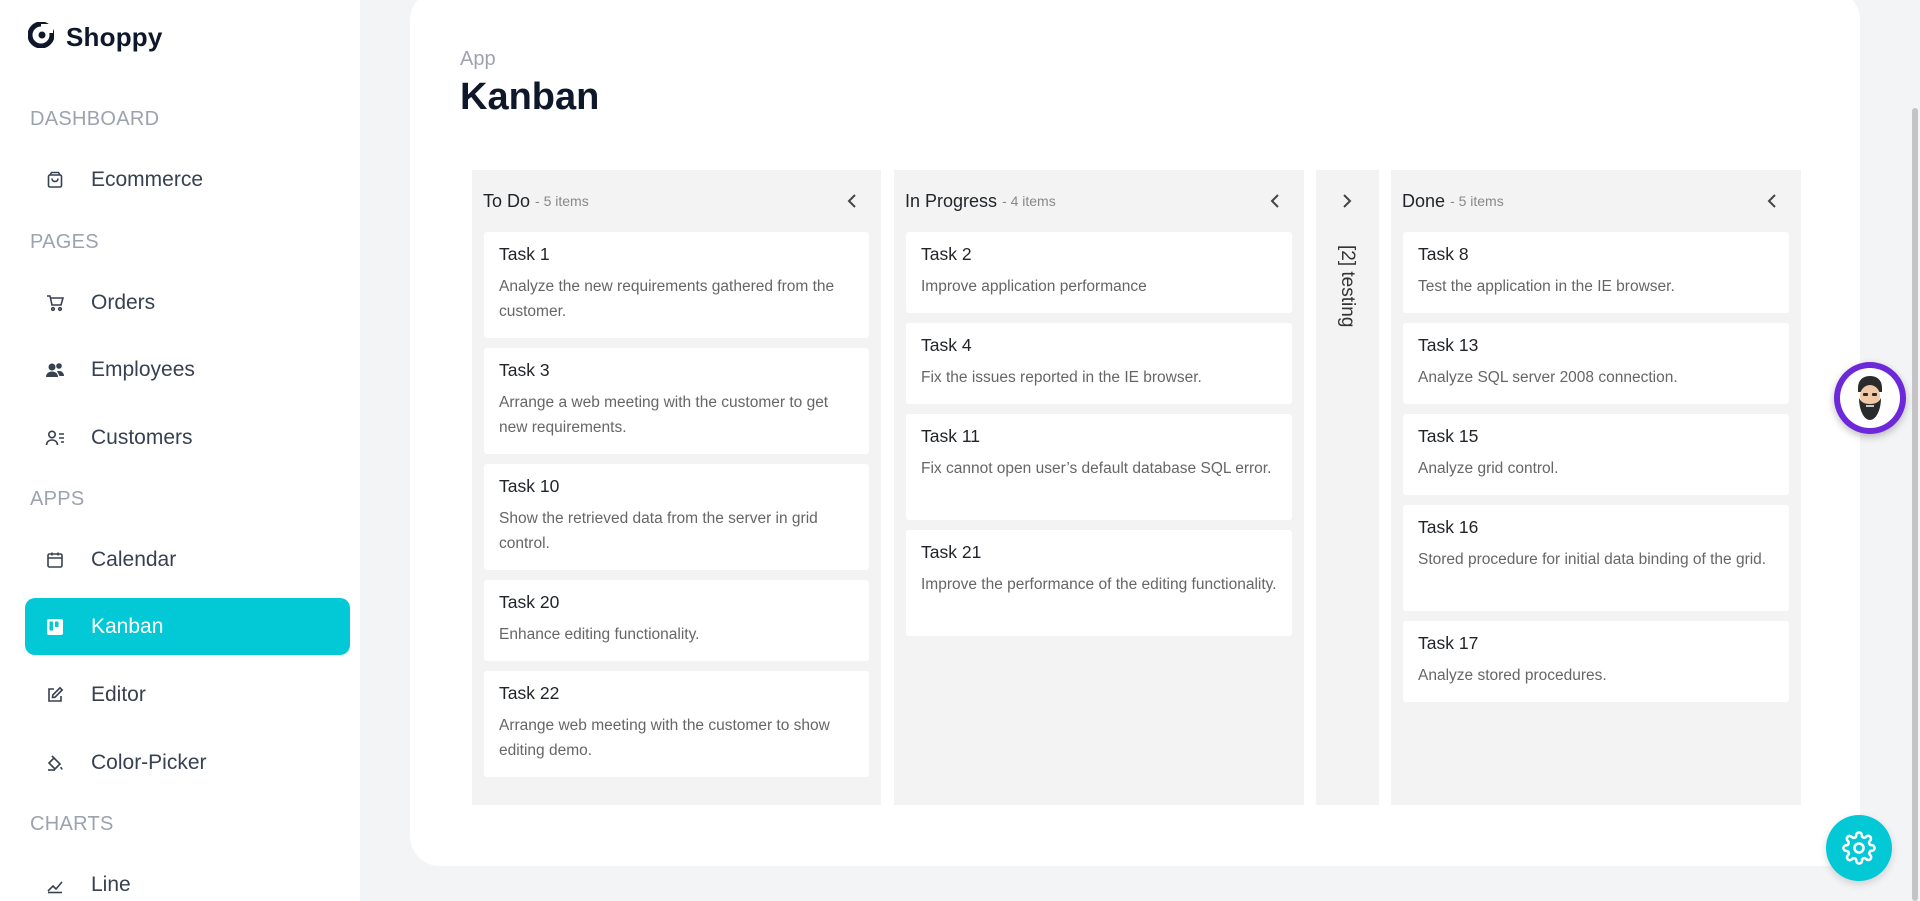  I want to click on page-category: App, so click(478, 59).